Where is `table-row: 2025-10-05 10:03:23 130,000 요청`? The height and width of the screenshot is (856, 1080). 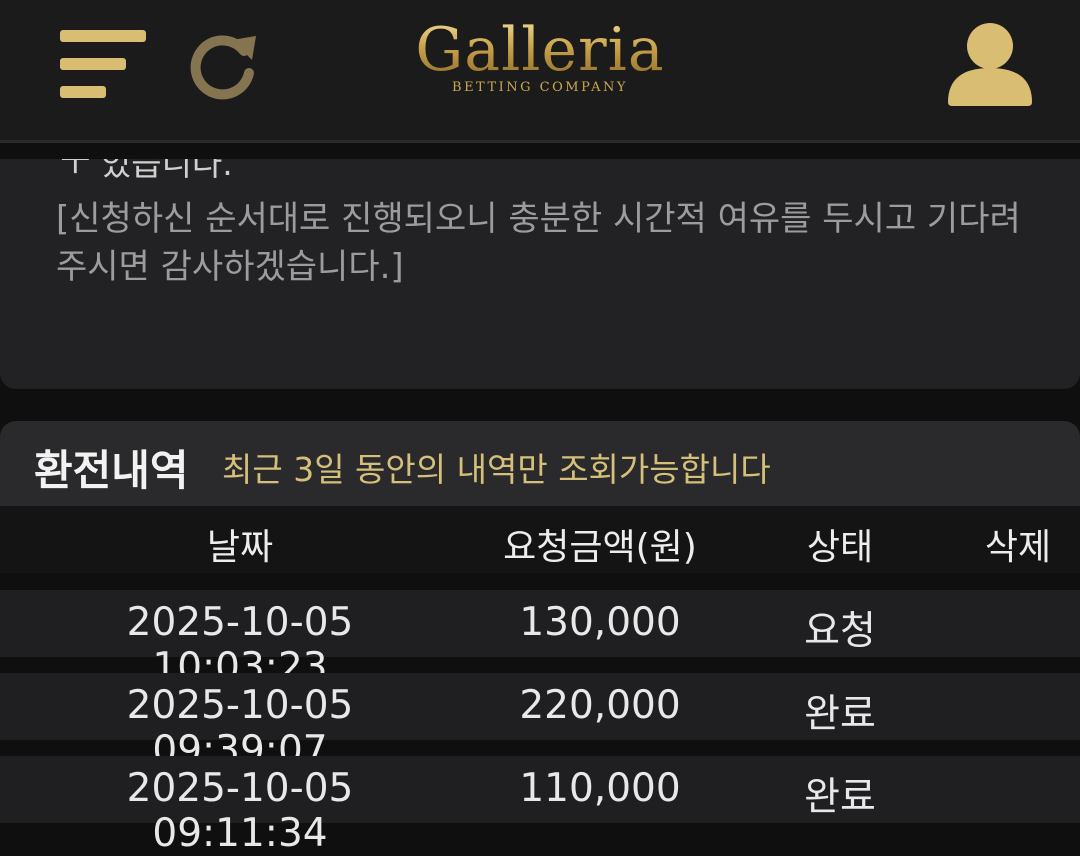
table-row: 2025-10-05 10:03:23 130,000 요청 is located at coordinates (540, 640).